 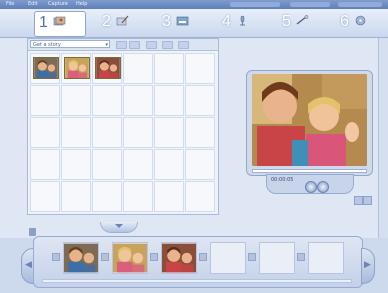 What do you see at coordinates (106, 21) in the screenshot?
I see `step-number: 2` at bounding box center [106, 21].